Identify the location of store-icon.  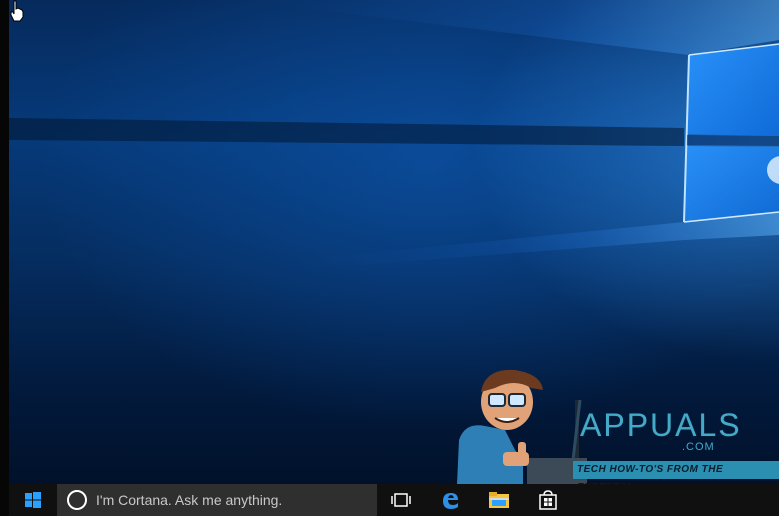
(548, 500).